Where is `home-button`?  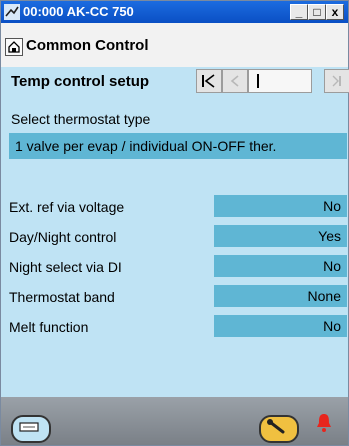 home-button is located at coordinates (14, 47).